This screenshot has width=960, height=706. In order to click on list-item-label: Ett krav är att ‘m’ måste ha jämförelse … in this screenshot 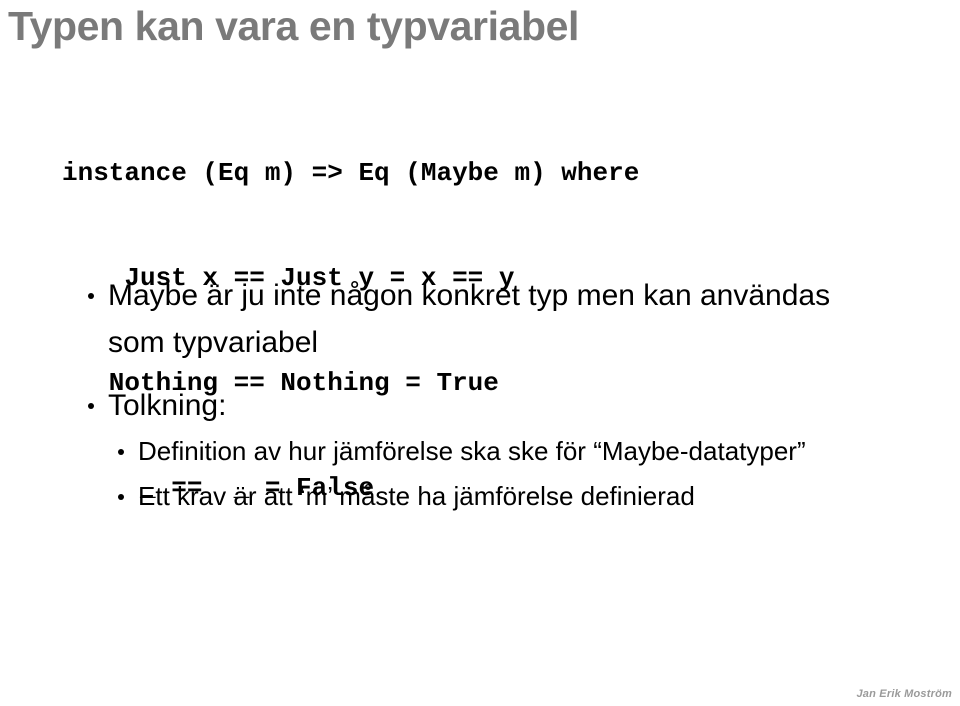, I will do `click(416, 496)`.